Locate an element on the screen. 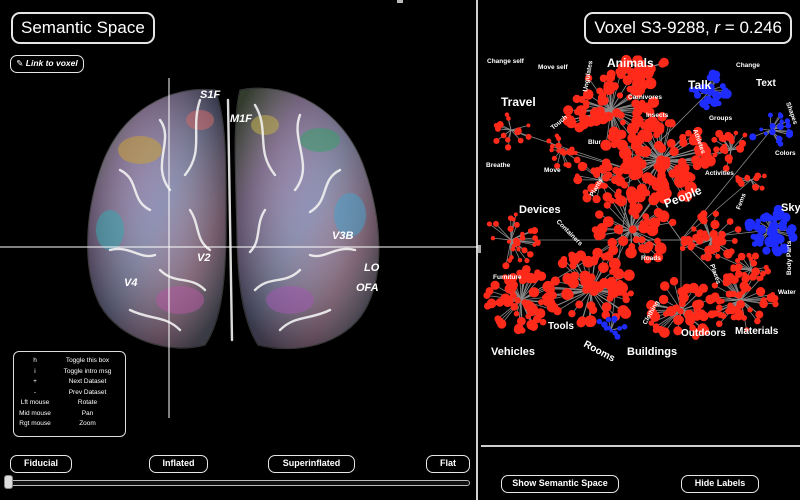 The image size is (800, 500). category-label-text: Text is located at coordinates (766, 83).